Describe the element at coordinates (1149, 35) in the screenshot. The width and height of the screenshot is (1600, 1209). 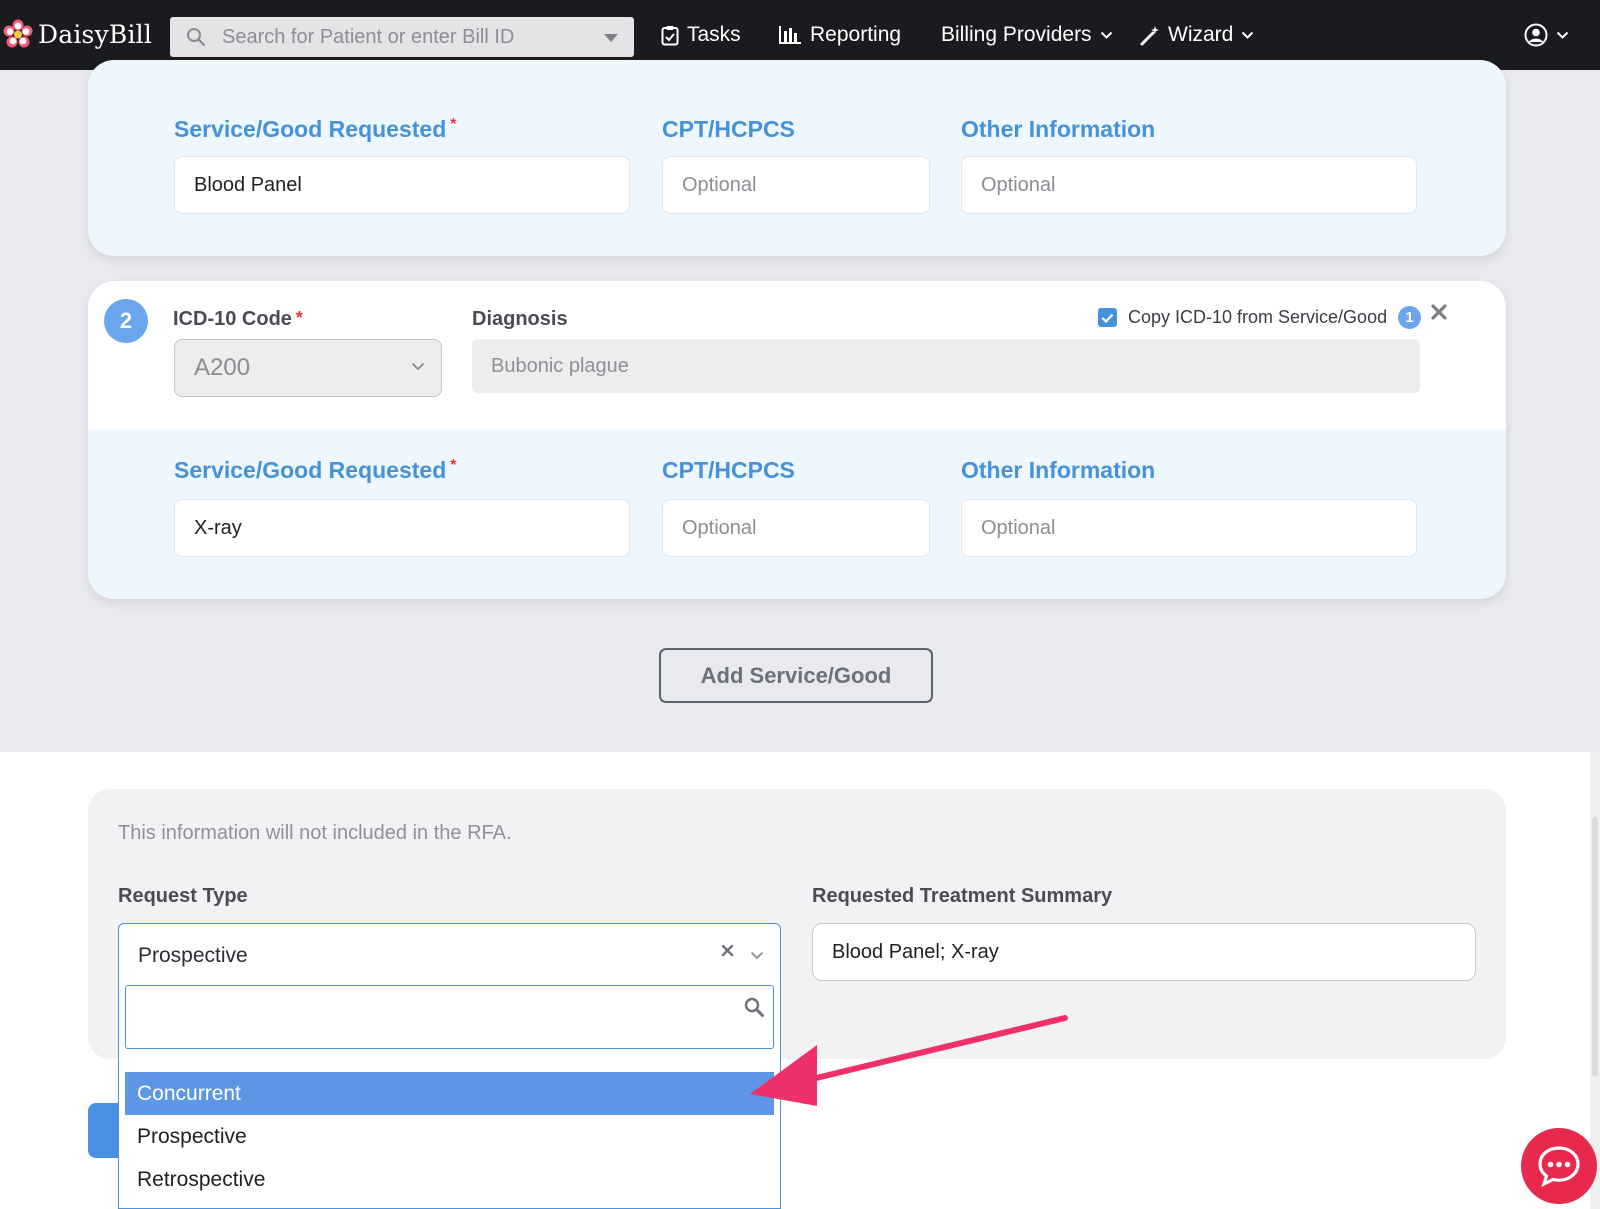
I see `magic-wand-icon` at that location.